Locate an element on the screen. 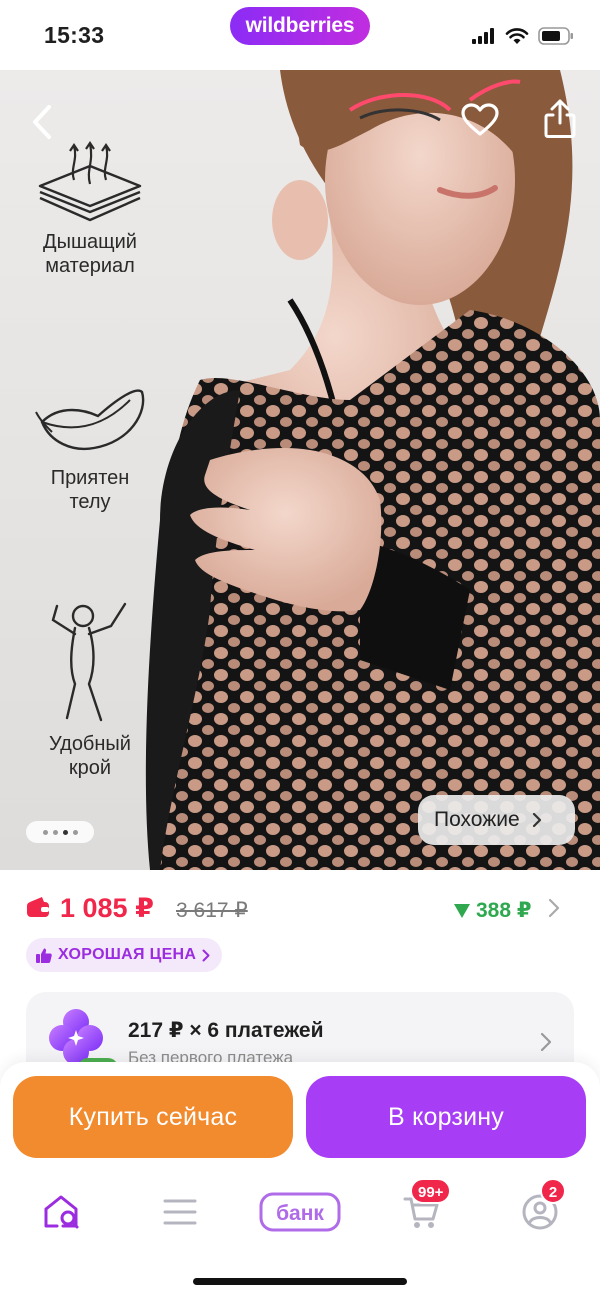  back-button is located at coordinates (42, 122).